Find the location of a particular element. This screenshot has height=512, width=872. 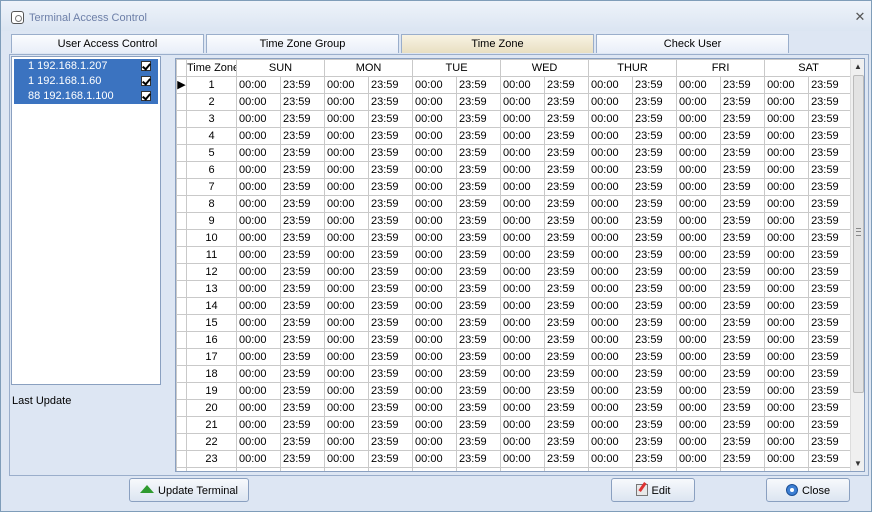

edit-button: Edit is located at coordinates (653, 490).